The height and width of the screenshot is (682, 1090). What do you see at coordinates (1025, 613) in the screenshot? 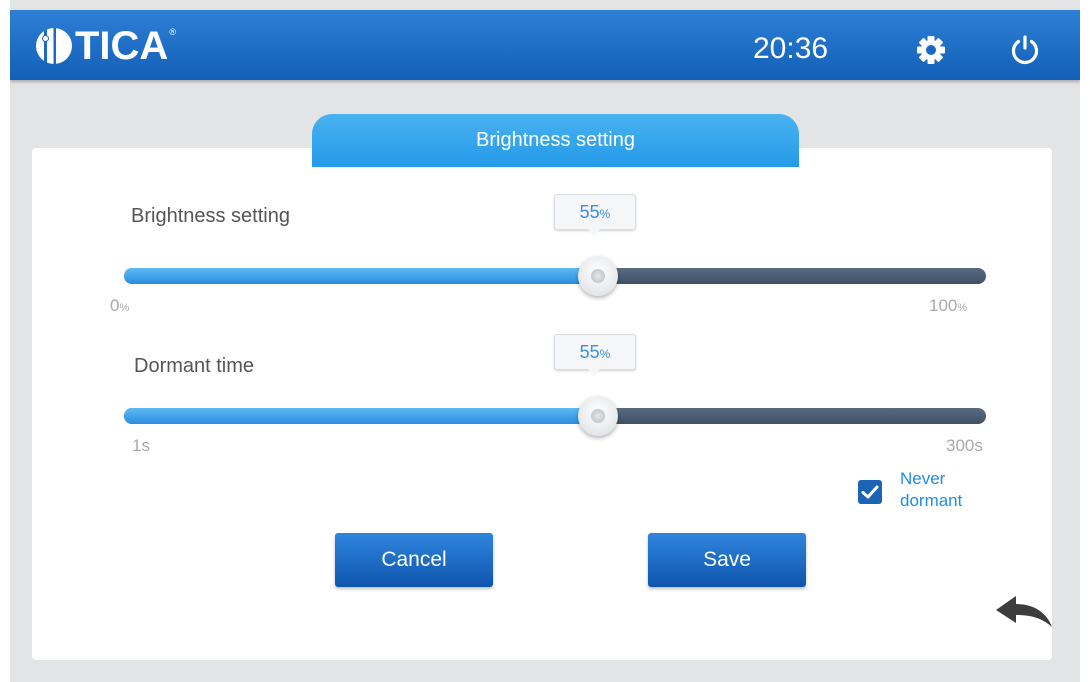
I see `back-arrow-icon` at bounding box center [1025, 613].